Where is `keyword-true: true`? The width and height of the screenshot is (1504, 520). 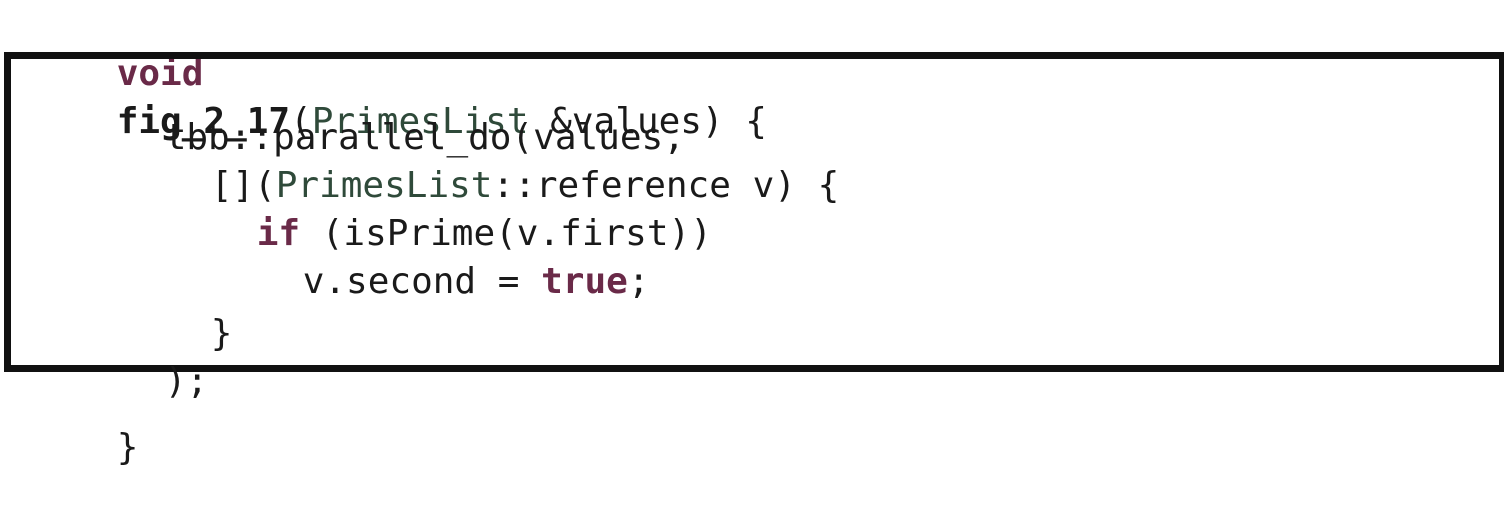
keyword-true: true is located at coordinates (584, 281).